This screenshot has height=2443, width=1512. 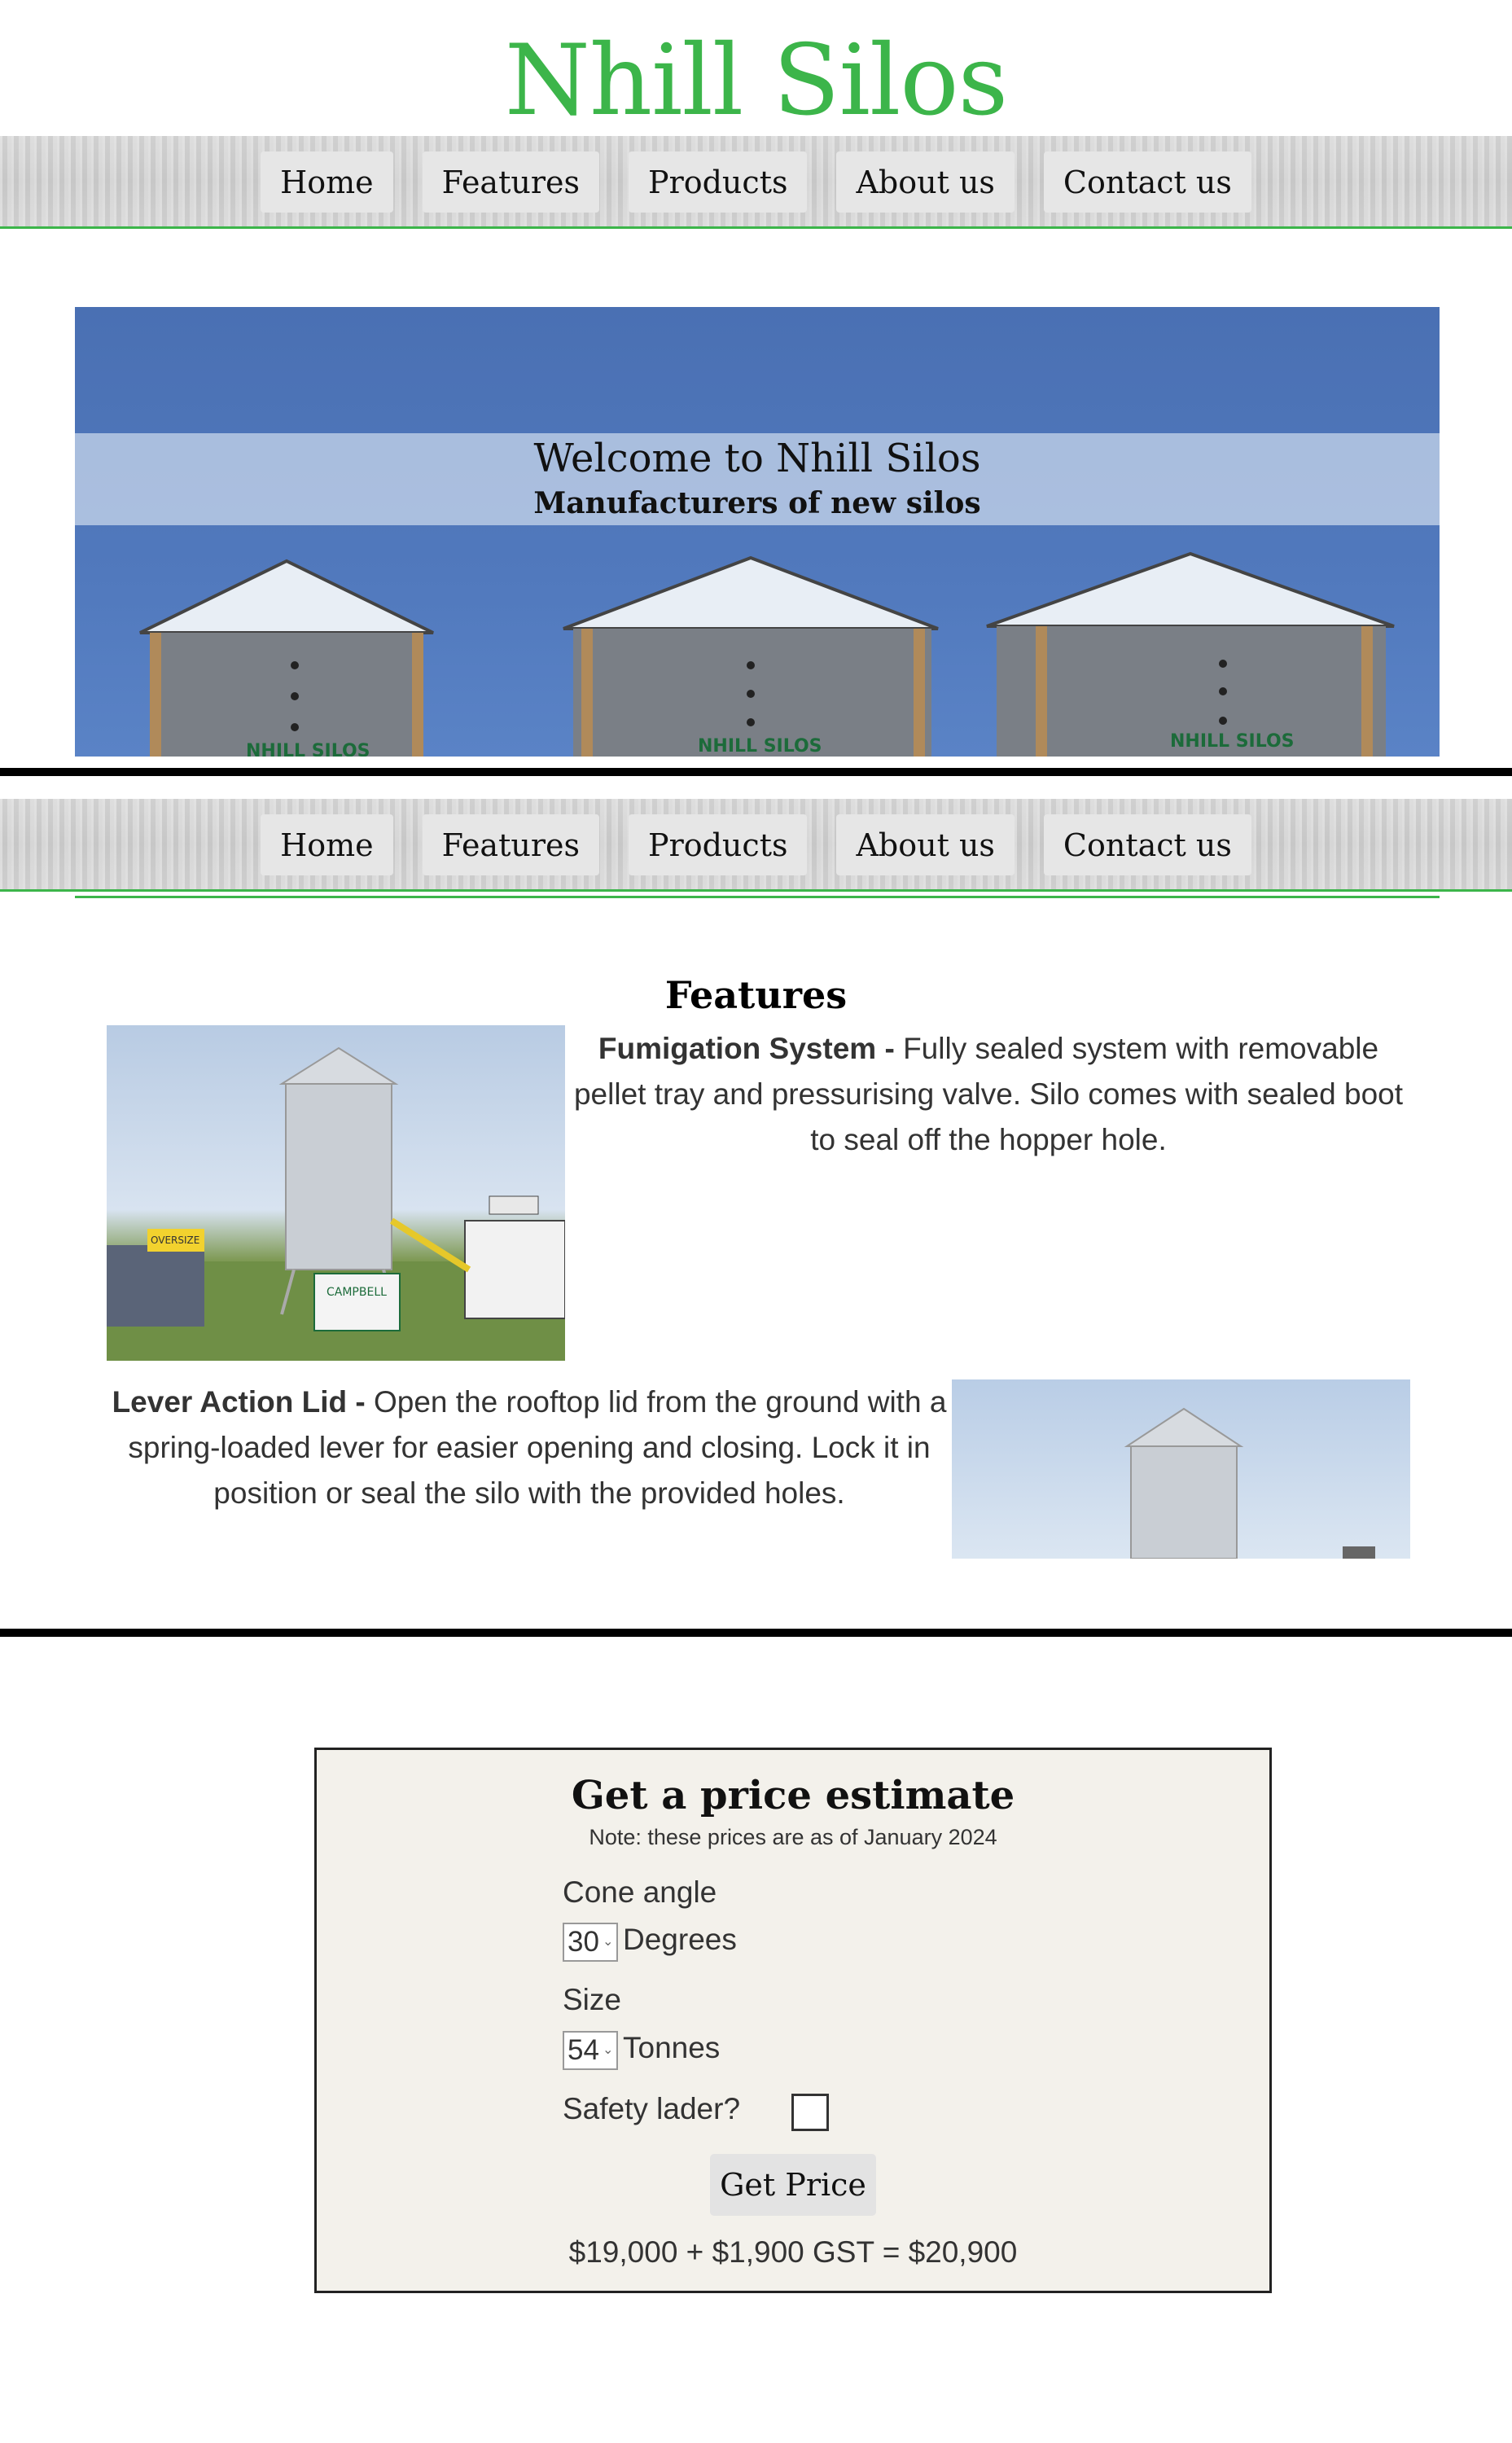 I want to click on size-select: 54 ⌄, so click(x=591, y=2050).